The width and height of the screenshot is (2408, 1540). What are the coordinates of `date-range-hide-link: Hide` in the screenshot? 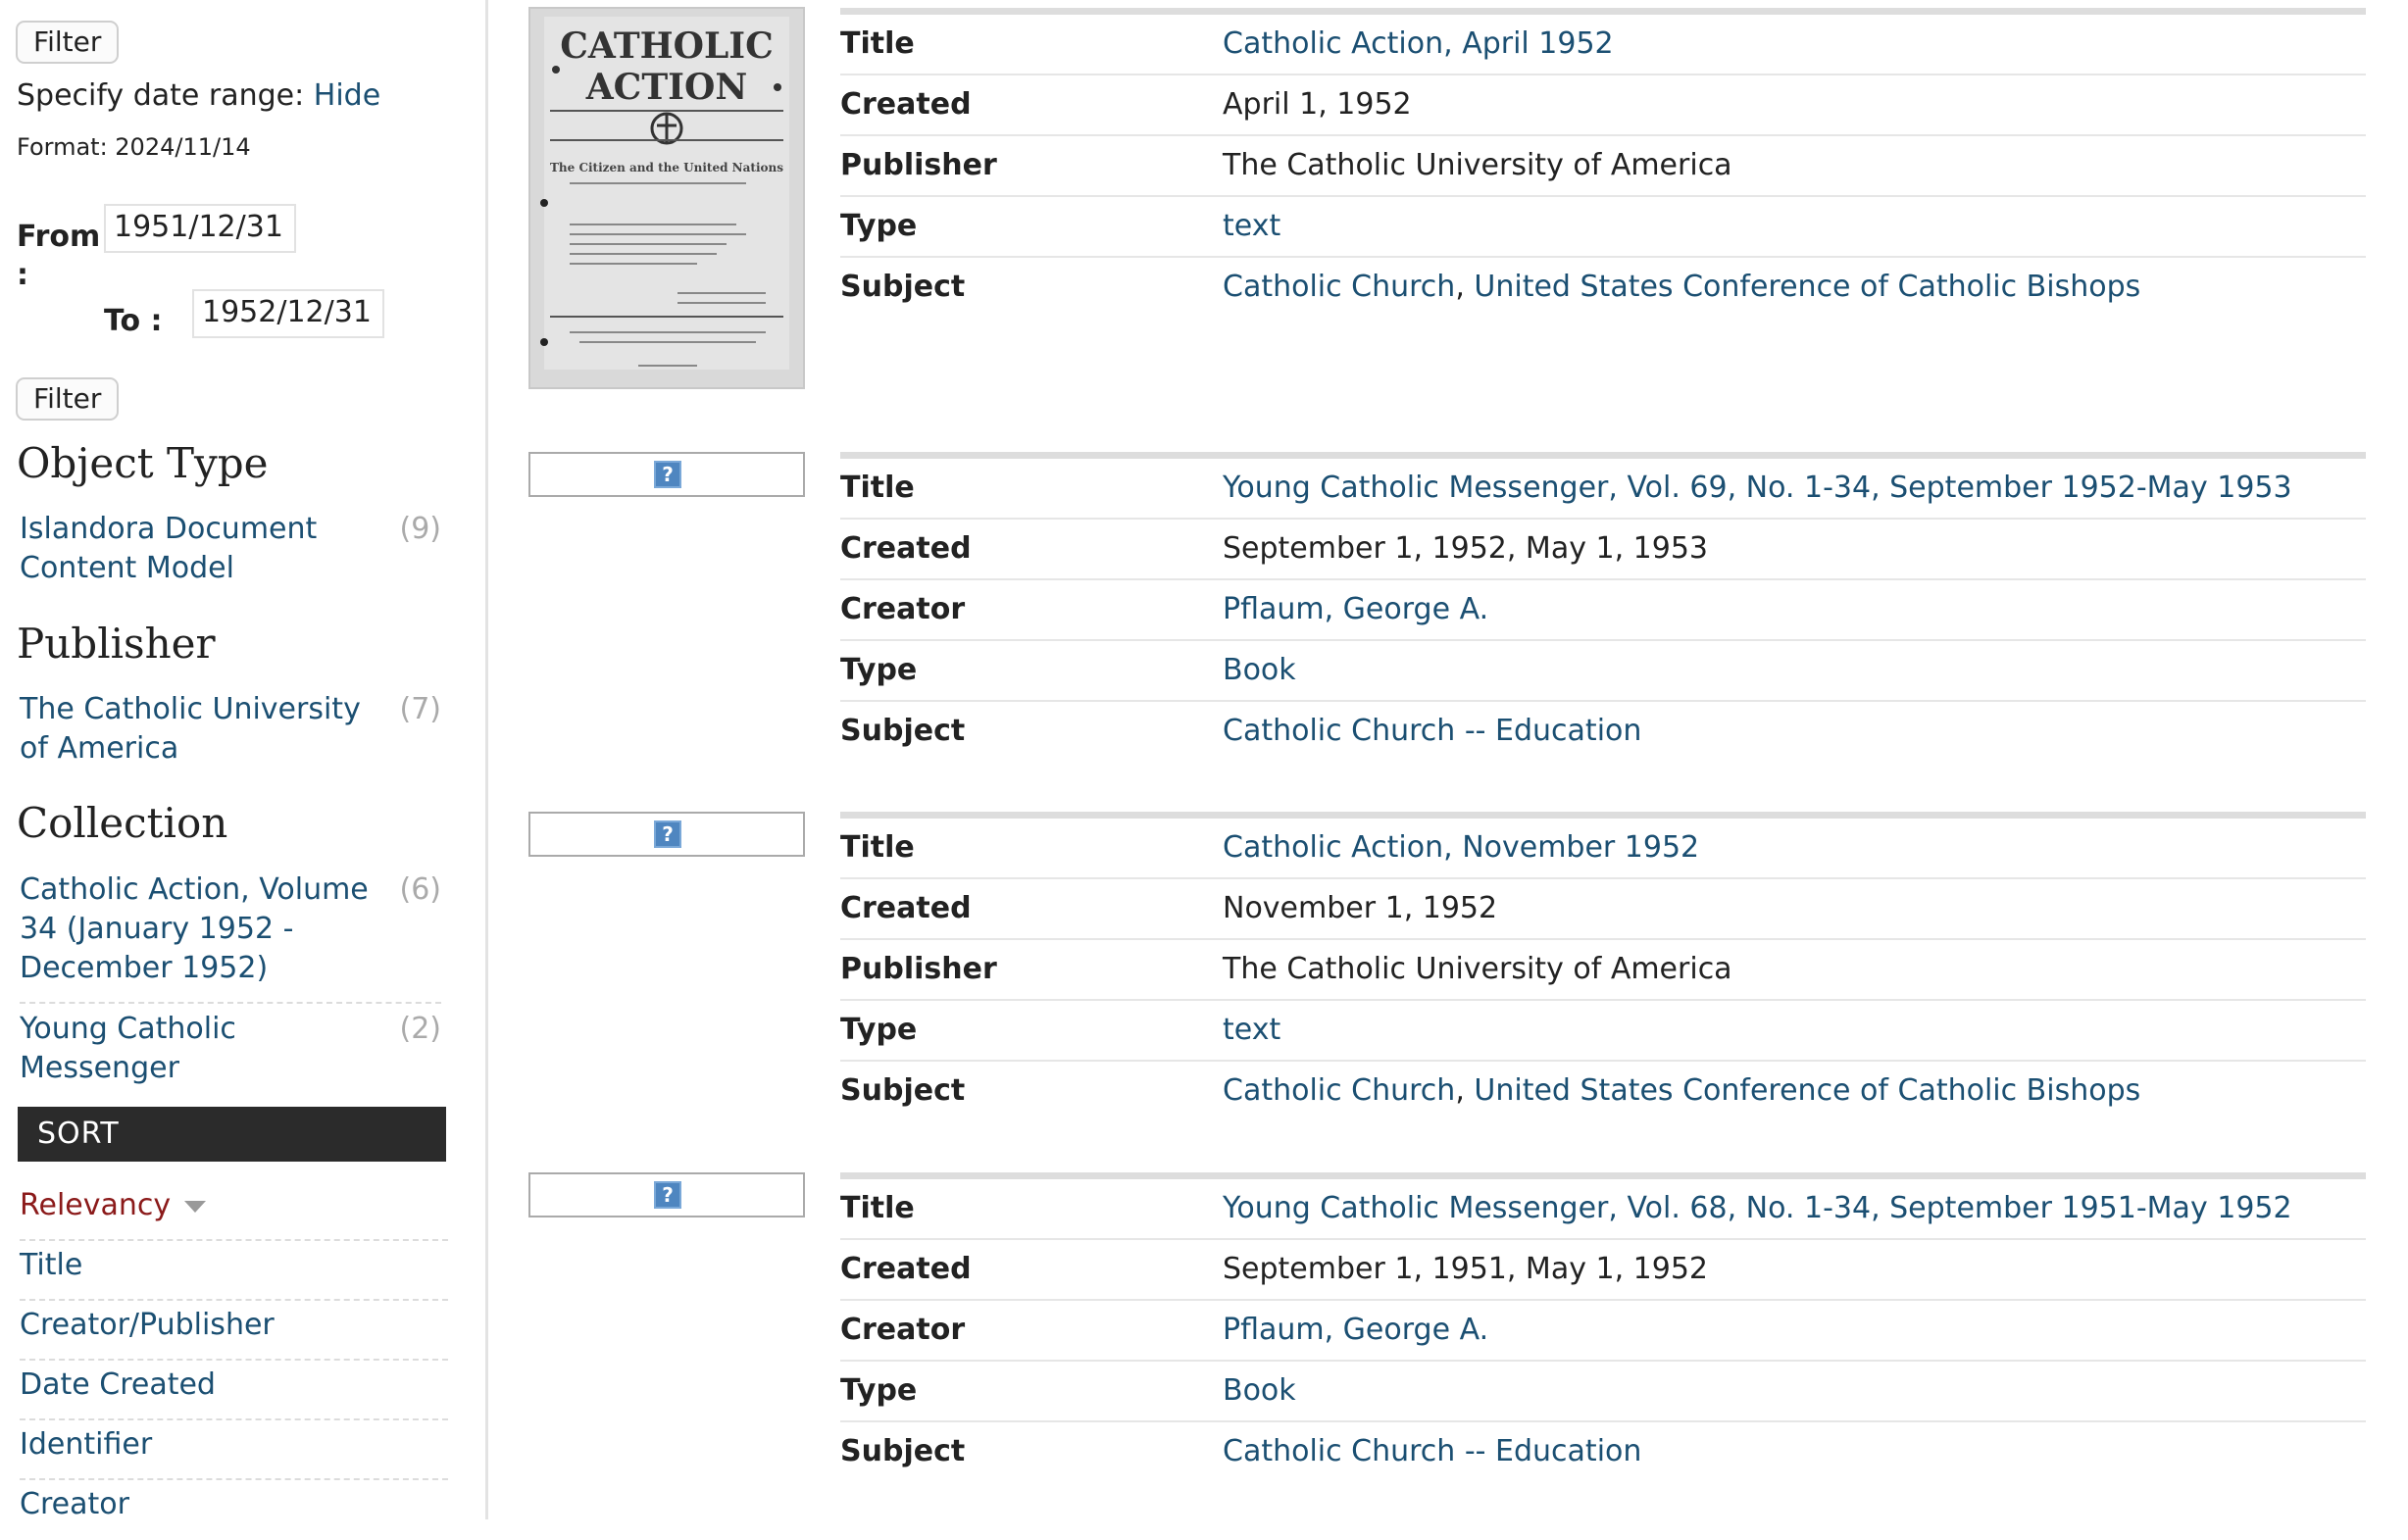 It's located at (347, 96).